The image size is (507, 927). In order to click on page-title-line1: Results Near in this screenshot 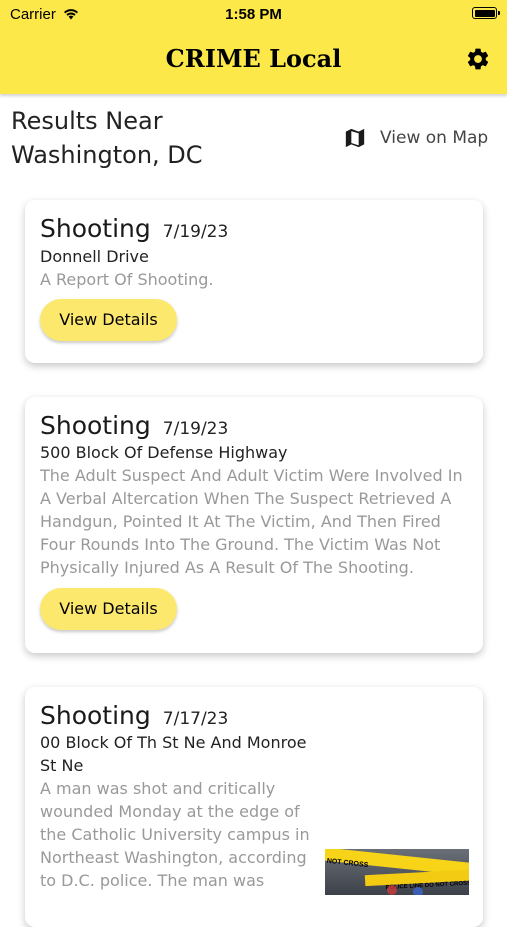, I will do `click(87, 121)`.